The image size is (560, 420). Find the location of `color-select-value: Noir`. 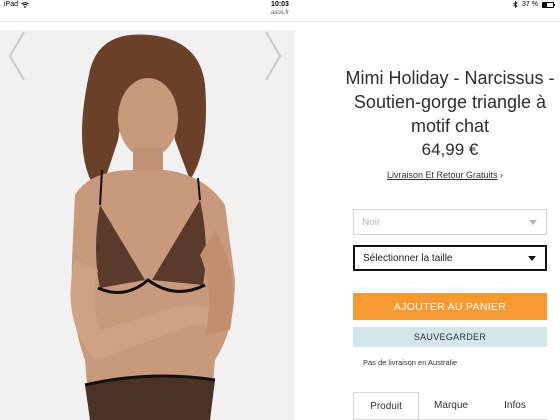

color-select-value: Noir is located at coordinates (371, 222).